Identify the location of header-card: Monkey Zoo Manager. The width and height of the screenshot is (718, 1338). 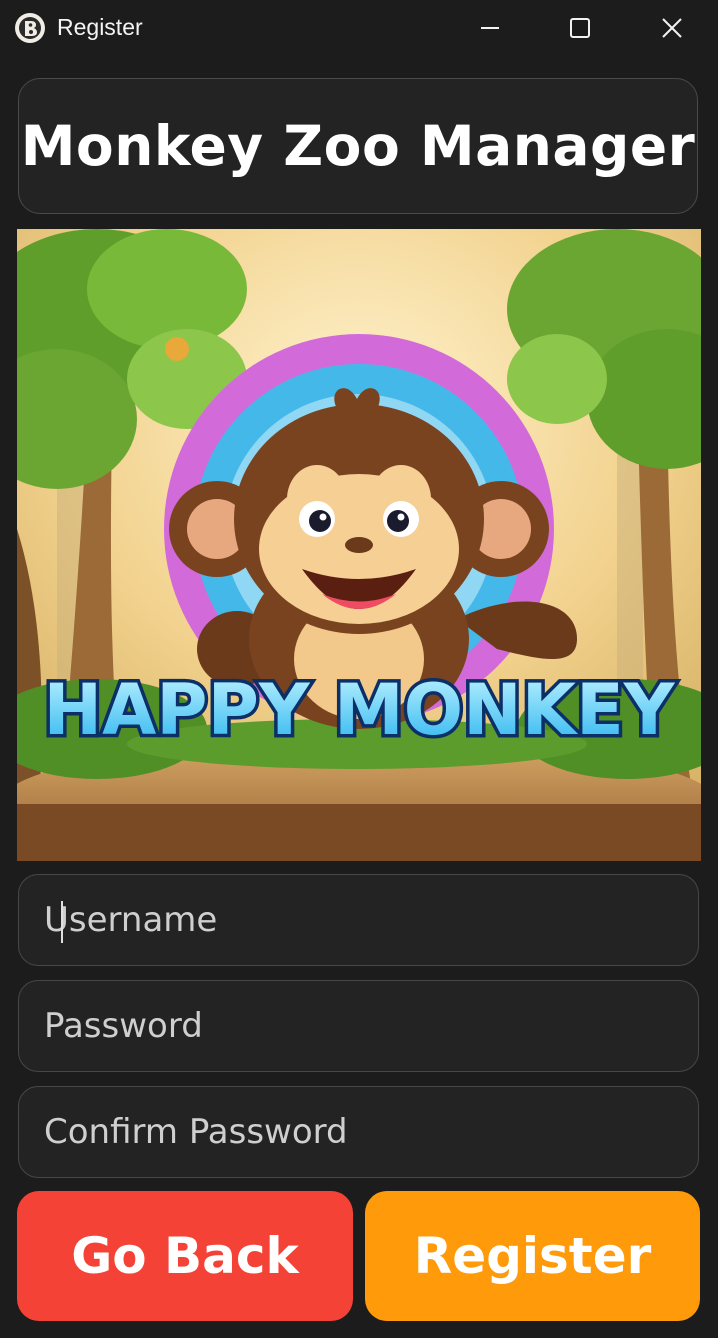
(358, 146).